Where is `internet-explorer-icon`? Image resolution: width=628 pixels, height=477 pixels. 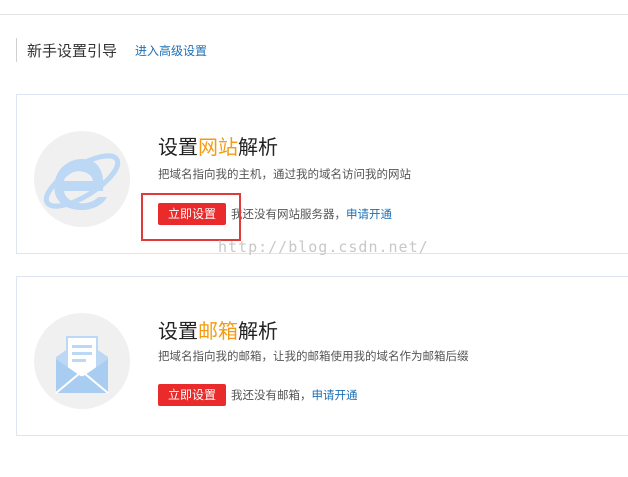
internet-explorer-icon is located at coordinates (82, 179).